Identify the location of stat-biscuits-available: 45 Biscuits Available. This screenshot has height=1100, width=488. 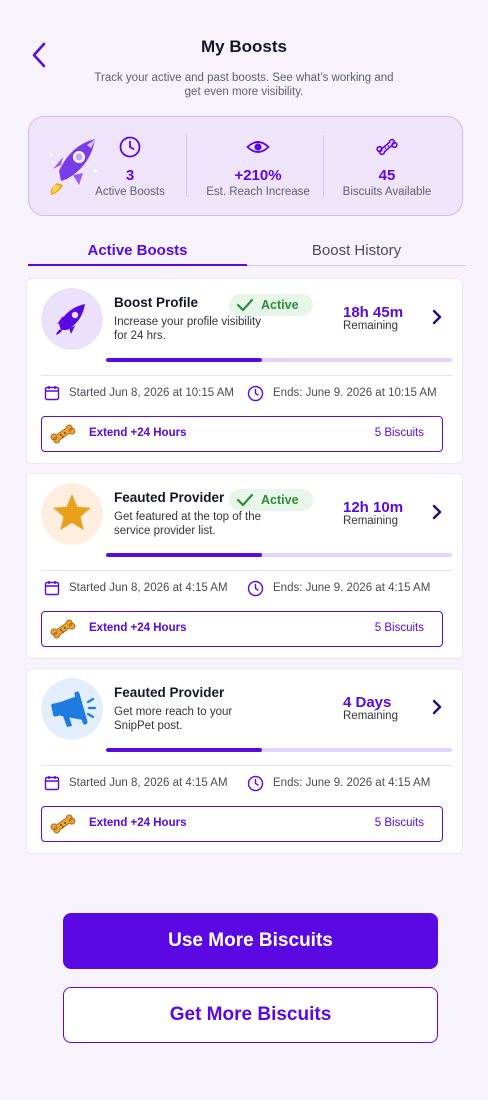
(387, 167).